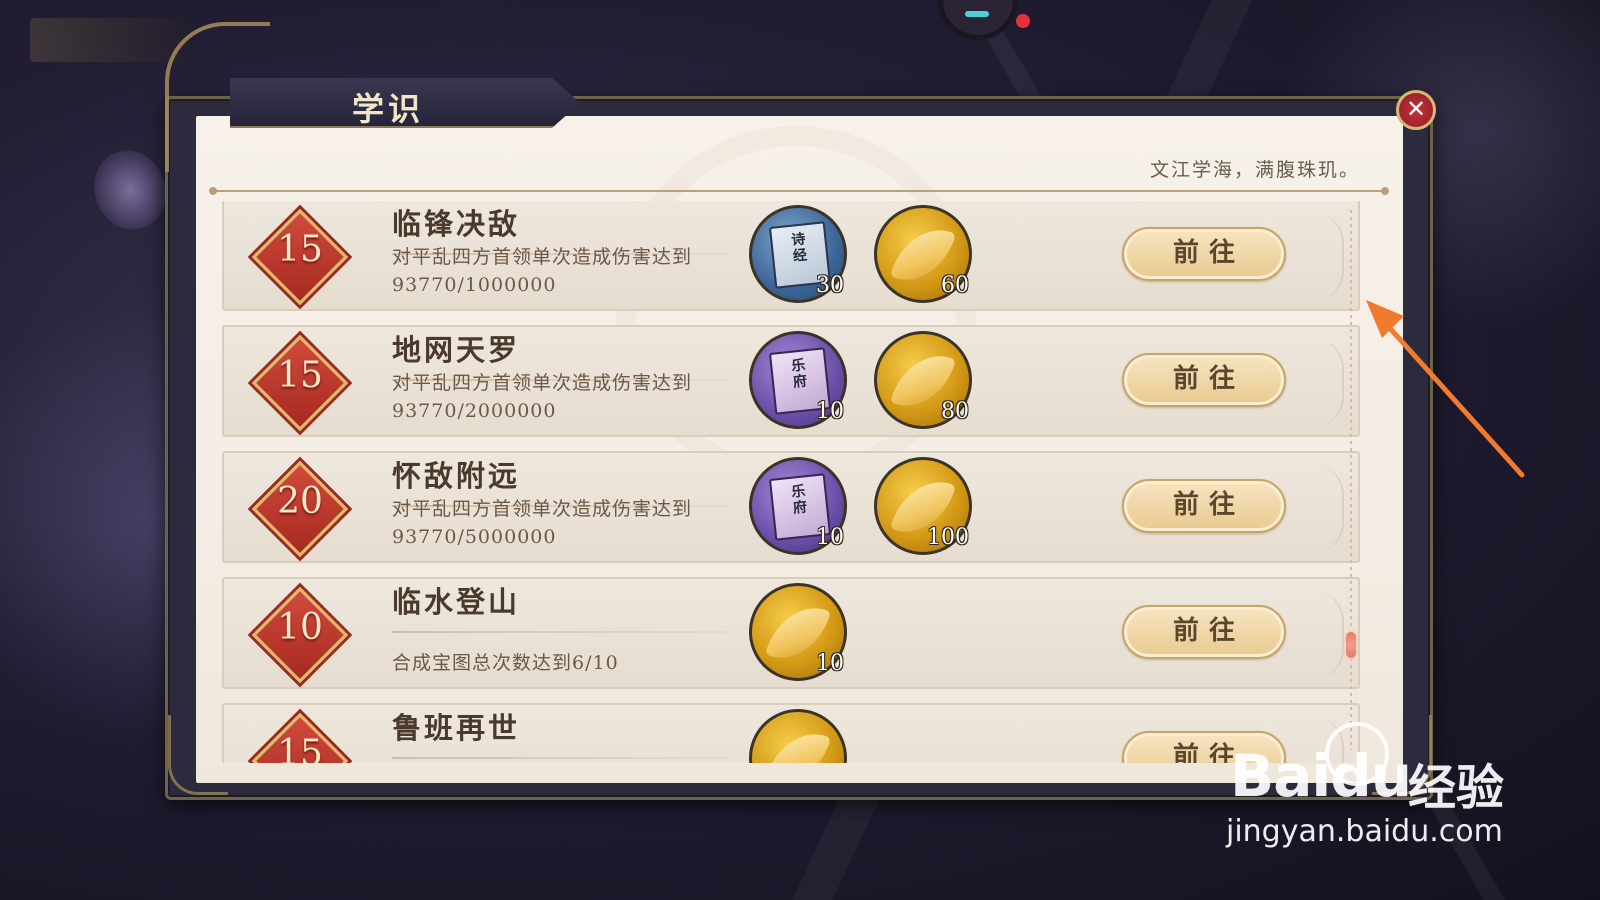 Image resolution: width=1600 pixels, height=900 pixels. I want to click on task-title: 临锋决敌, so click(456, 224).